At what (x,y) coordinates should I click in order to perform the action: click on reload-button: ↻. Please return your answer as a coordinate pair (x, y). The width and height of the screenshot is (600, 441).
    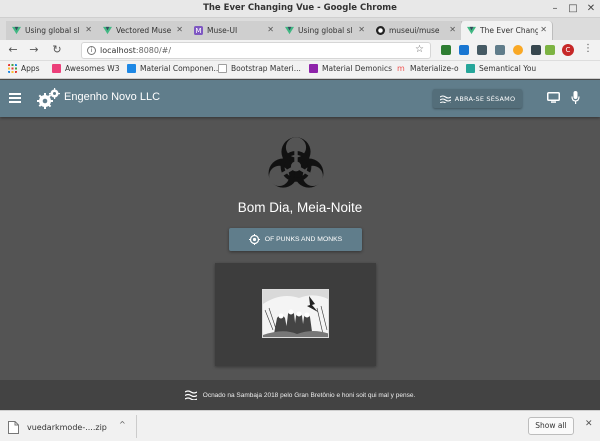
    Looking at the image, I should click on (57, 50).